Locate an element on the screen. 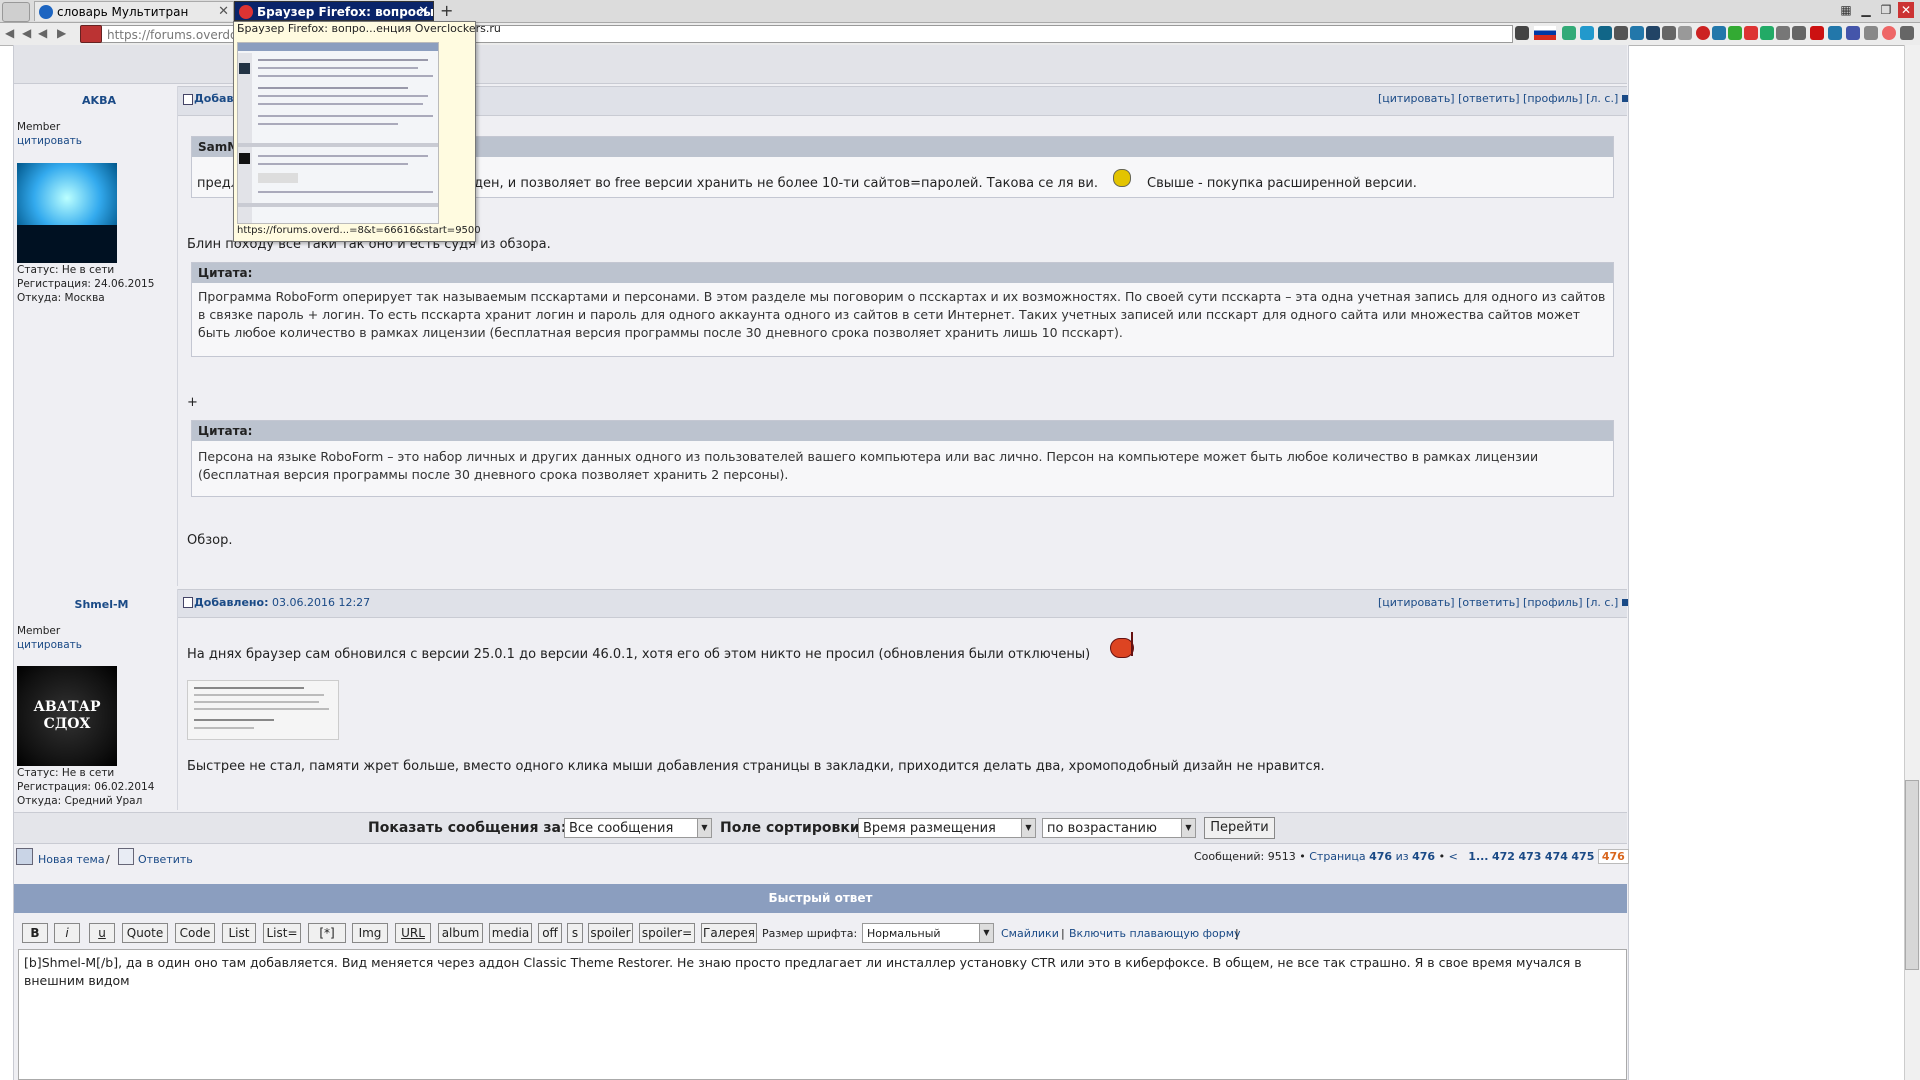 The width and height of the screenshot is (1920, 1080). restore-icon: ❐ is located at coordinates (1886, 10).